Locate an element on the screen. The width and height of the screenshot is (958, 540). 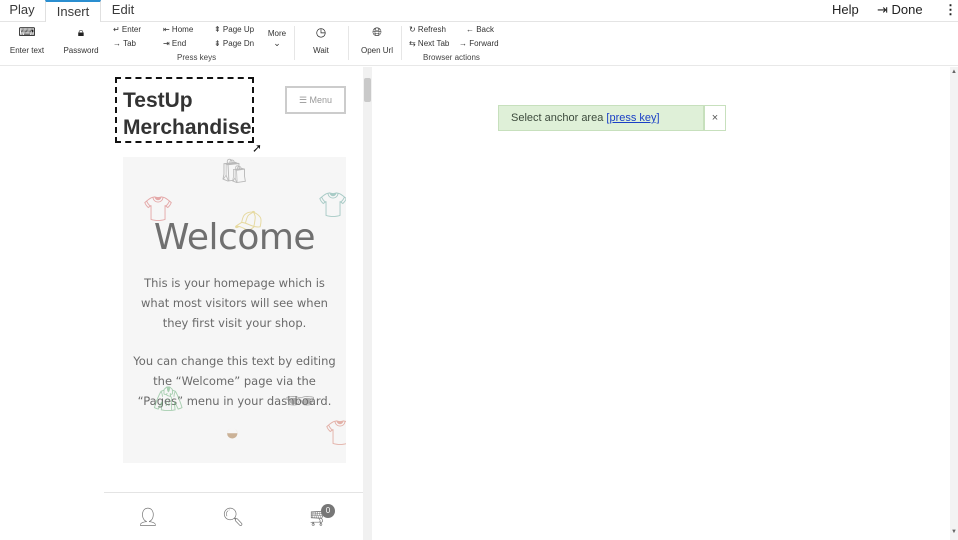
press-keys-label: Press keys is located at coordinates (197, 57).